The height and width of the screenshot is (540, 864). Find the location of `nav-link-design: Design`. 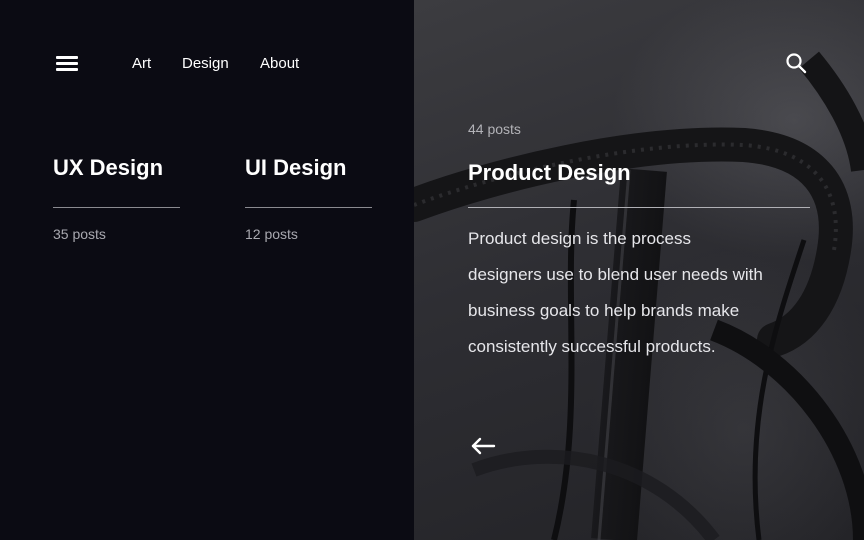

nav-link-design: Design is located at coordinates (205, 64).